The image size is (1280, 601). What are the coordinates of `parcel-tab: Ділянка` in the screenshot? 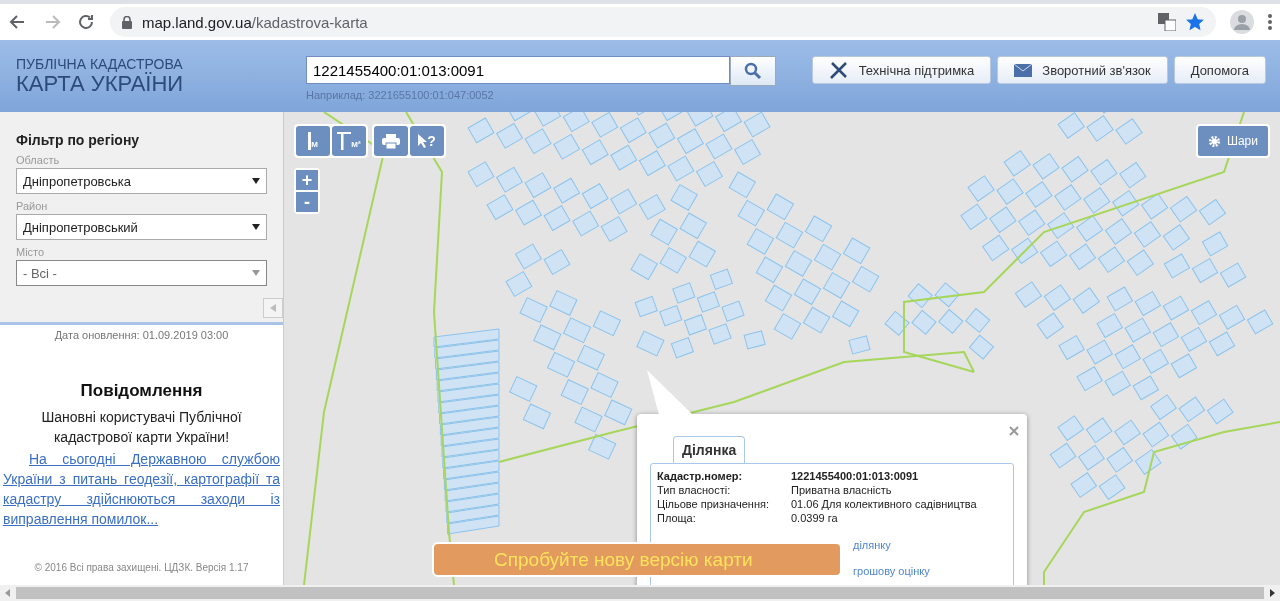 It's located at (709, 449).